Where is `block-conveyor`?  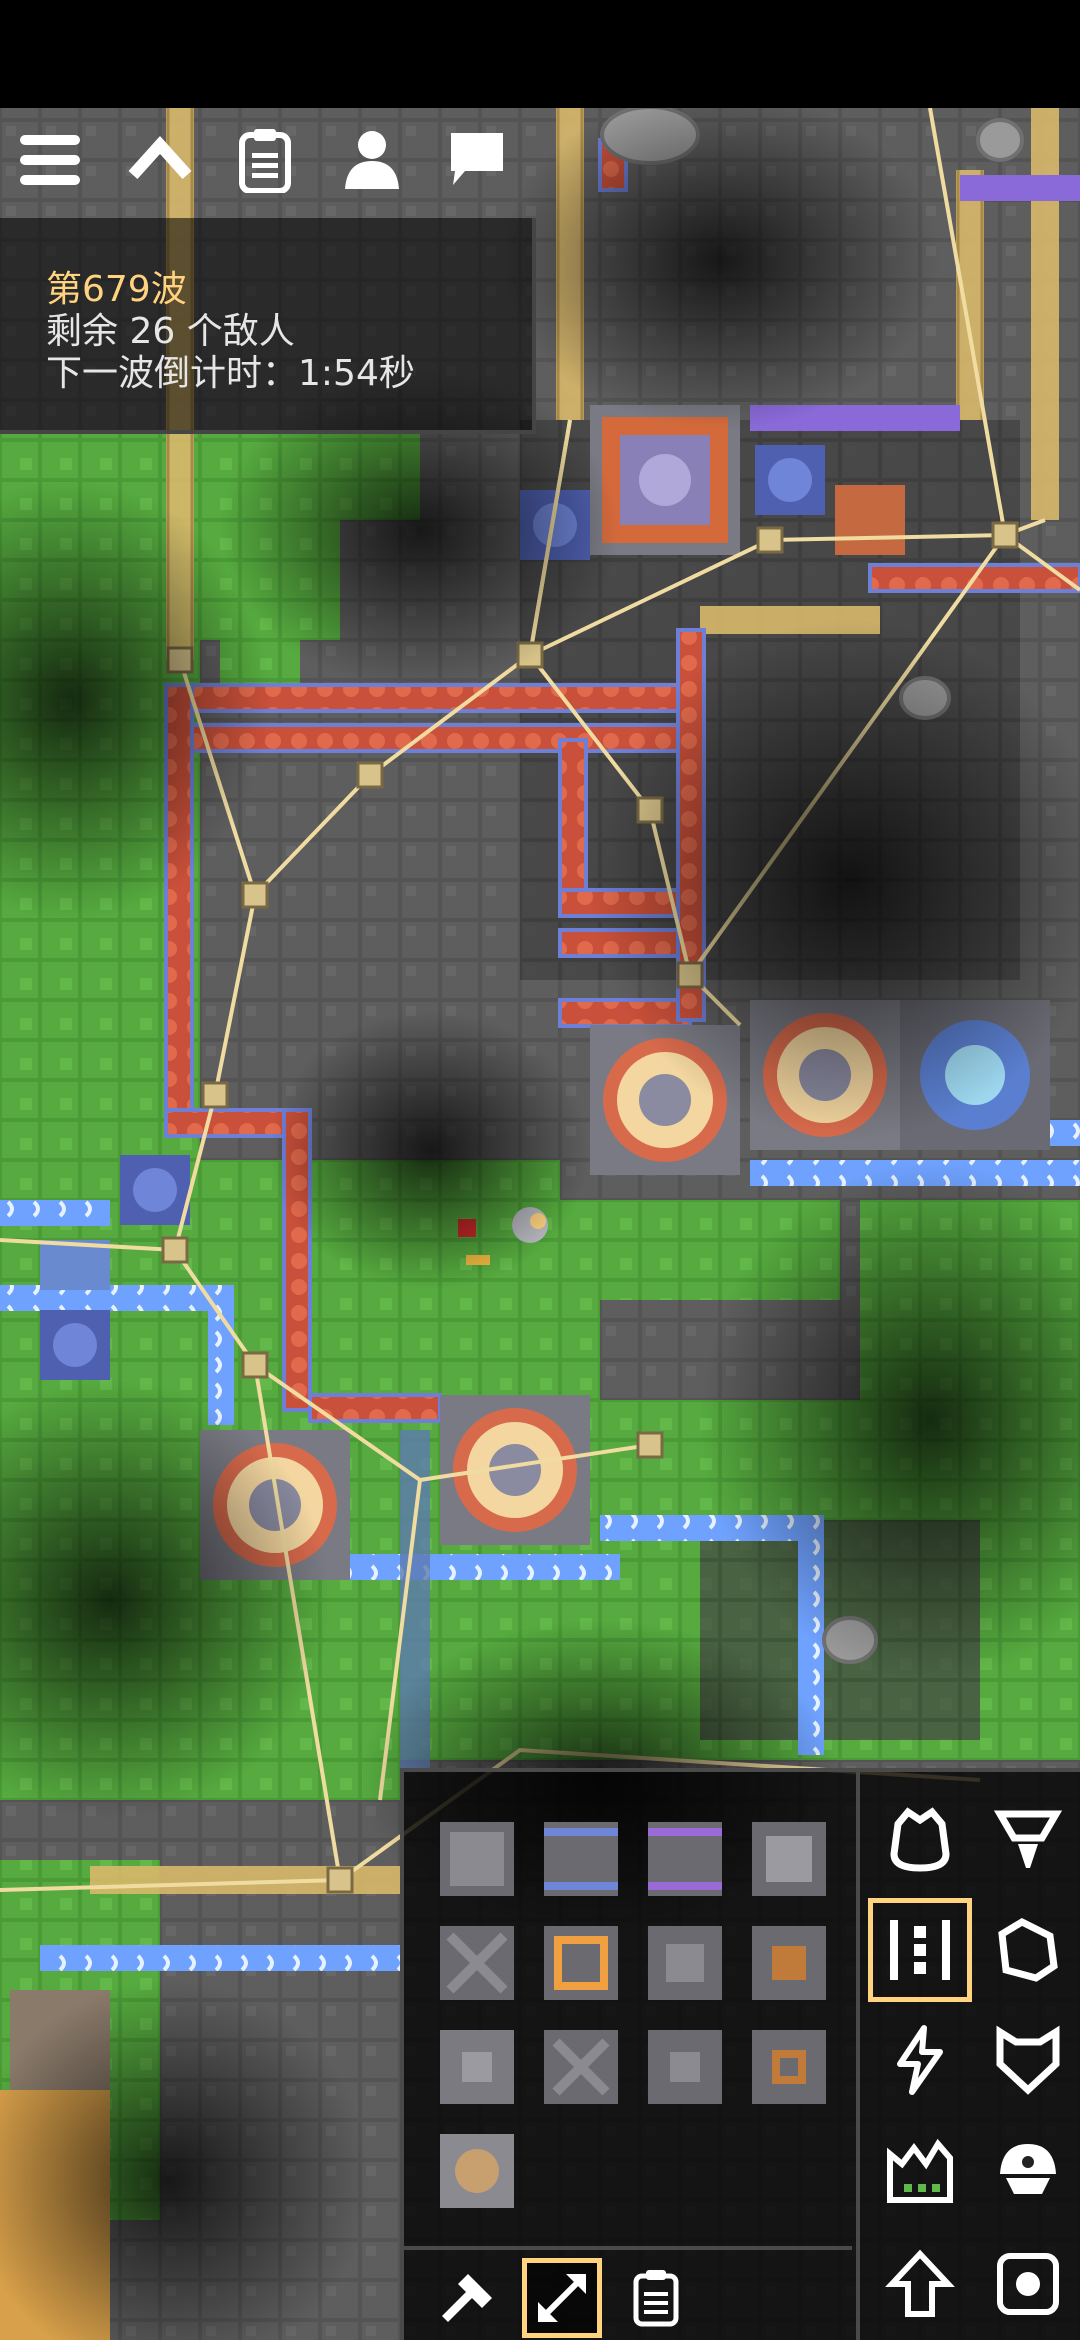
block-conveyor is located at coordinates (477, 1859).